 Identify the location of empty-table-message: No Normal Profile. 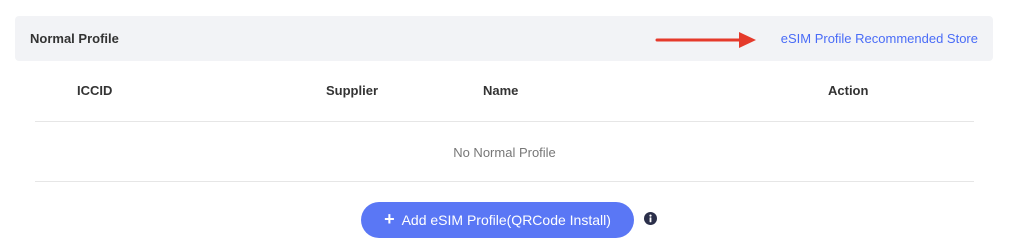
(504, 152).